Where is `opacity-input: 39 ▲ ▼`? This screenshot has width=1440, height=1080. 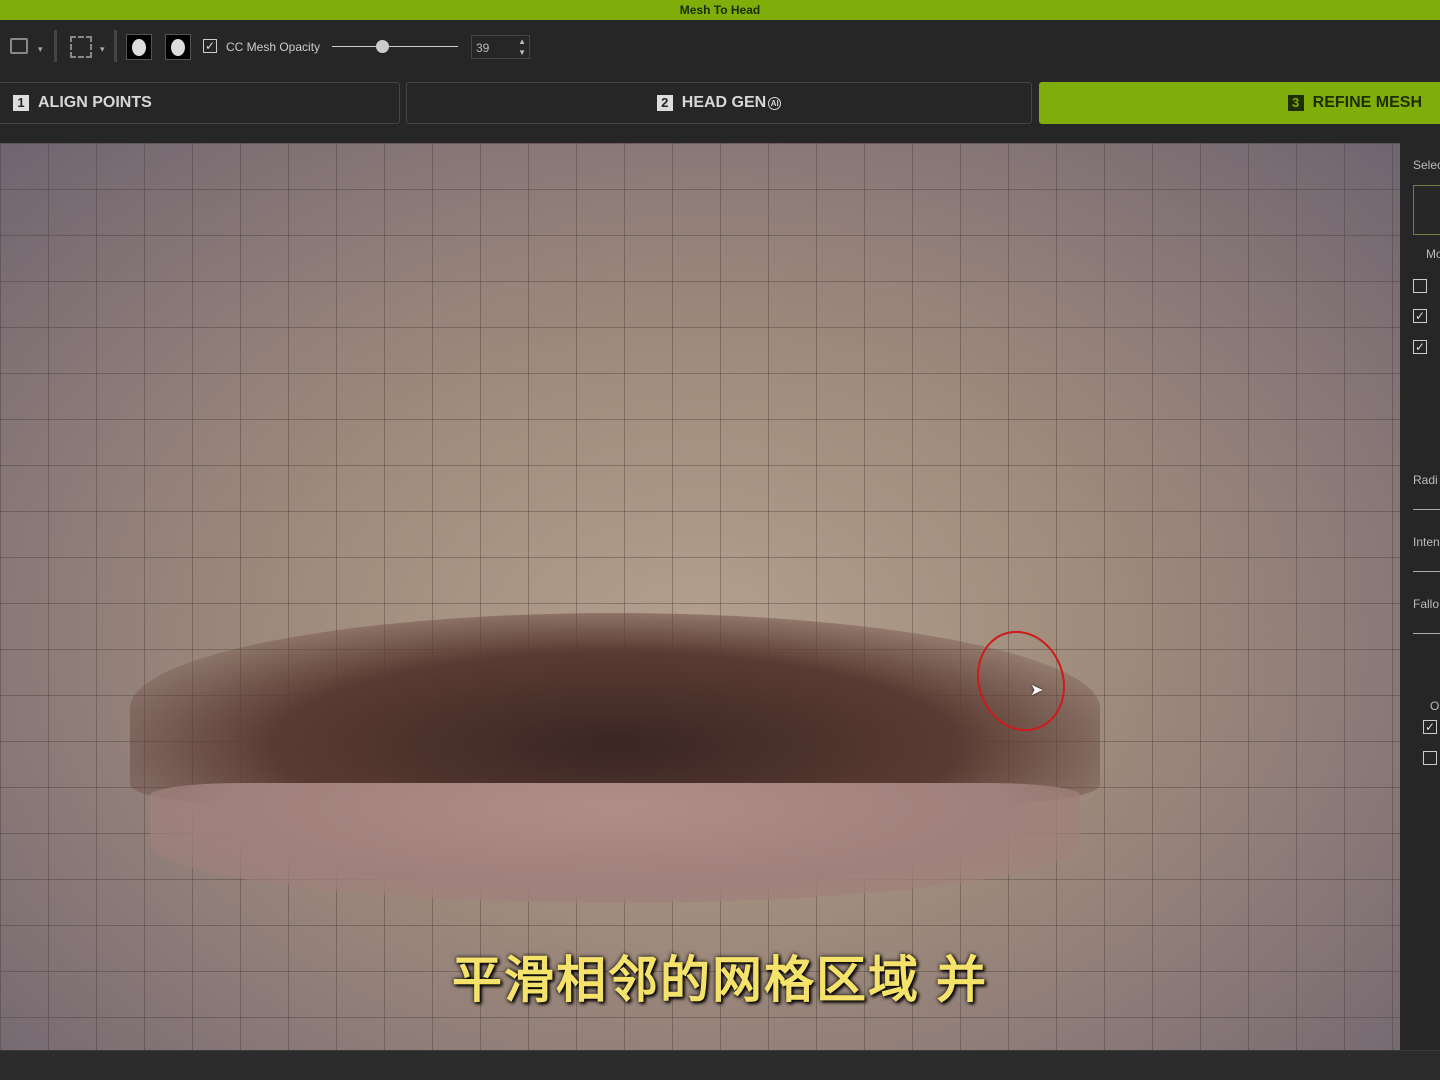
opacity-input: 39 ▲ ▼ is located at coordinates (500, 47).